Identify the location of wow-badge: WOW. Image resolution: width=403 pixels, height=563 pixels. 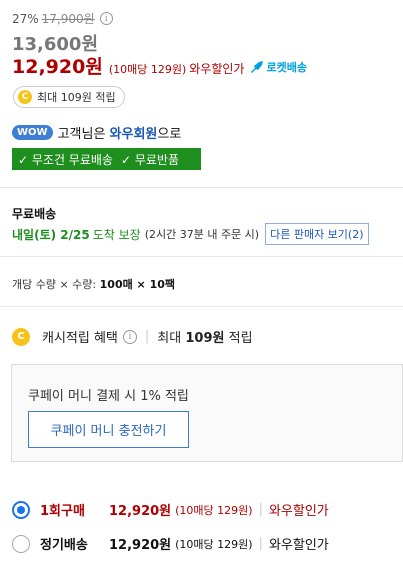
(32, 132).